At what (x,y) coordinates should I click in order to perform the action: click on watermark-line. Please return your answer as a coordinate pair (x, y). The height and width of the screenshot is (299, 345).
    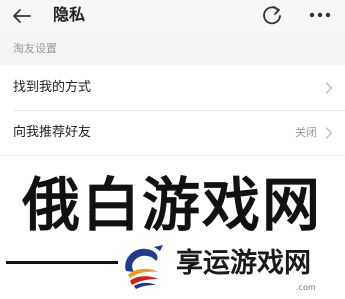
    Looking at the image, I should click on (62, 262).